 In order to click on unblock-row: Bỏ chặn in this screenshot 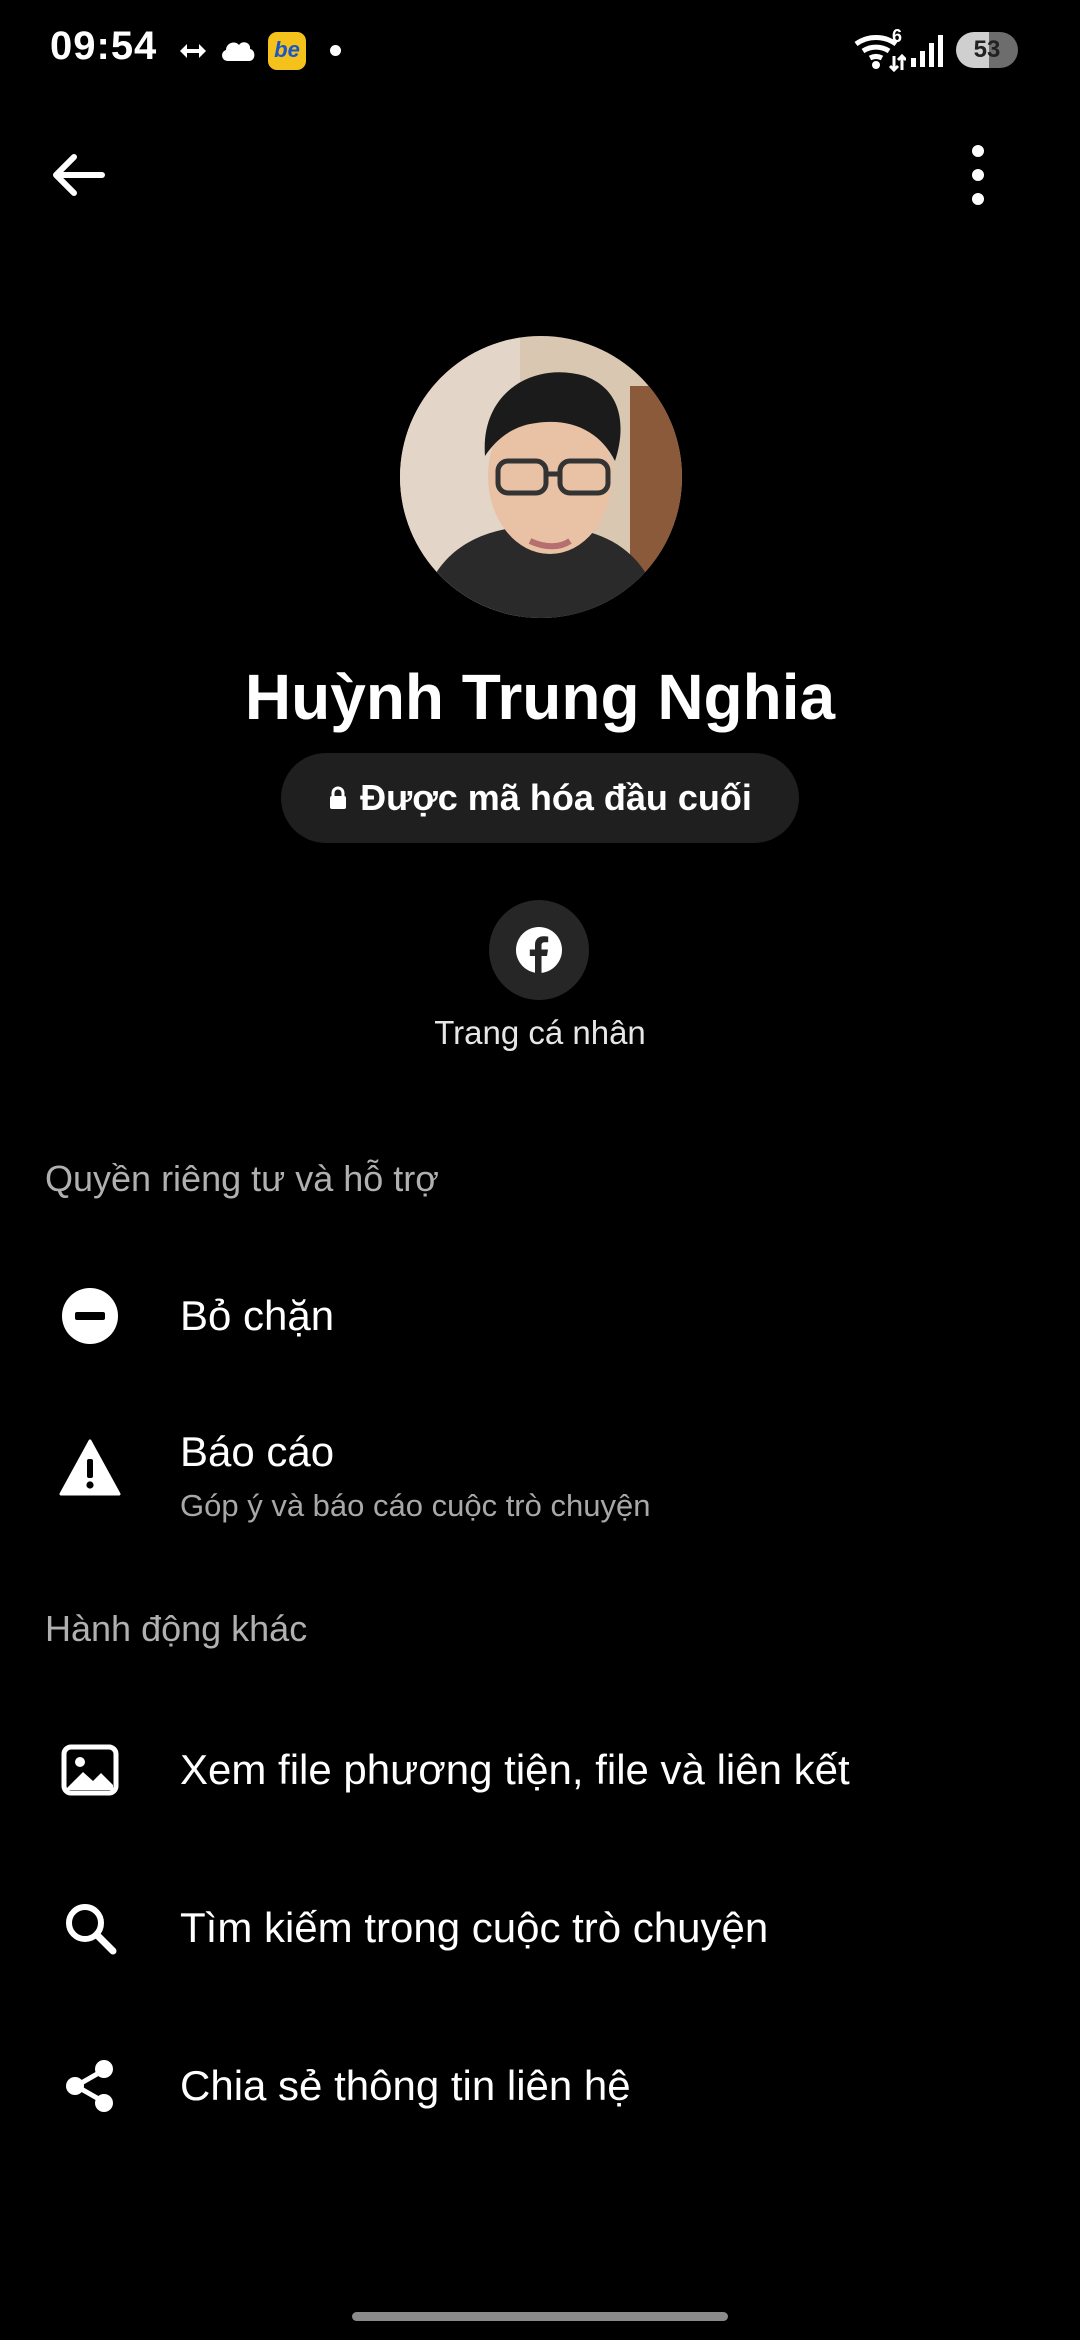, I will do `click(540, 1320)`.